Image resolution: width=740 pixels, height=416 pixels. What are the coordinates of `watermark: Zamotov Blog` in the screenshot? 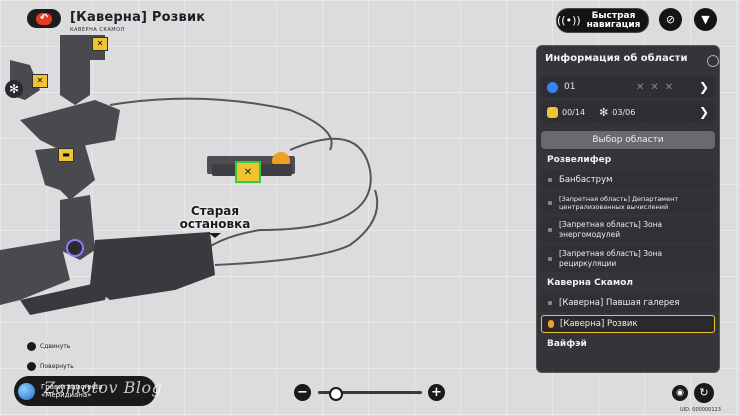 It's located at (103, 387).